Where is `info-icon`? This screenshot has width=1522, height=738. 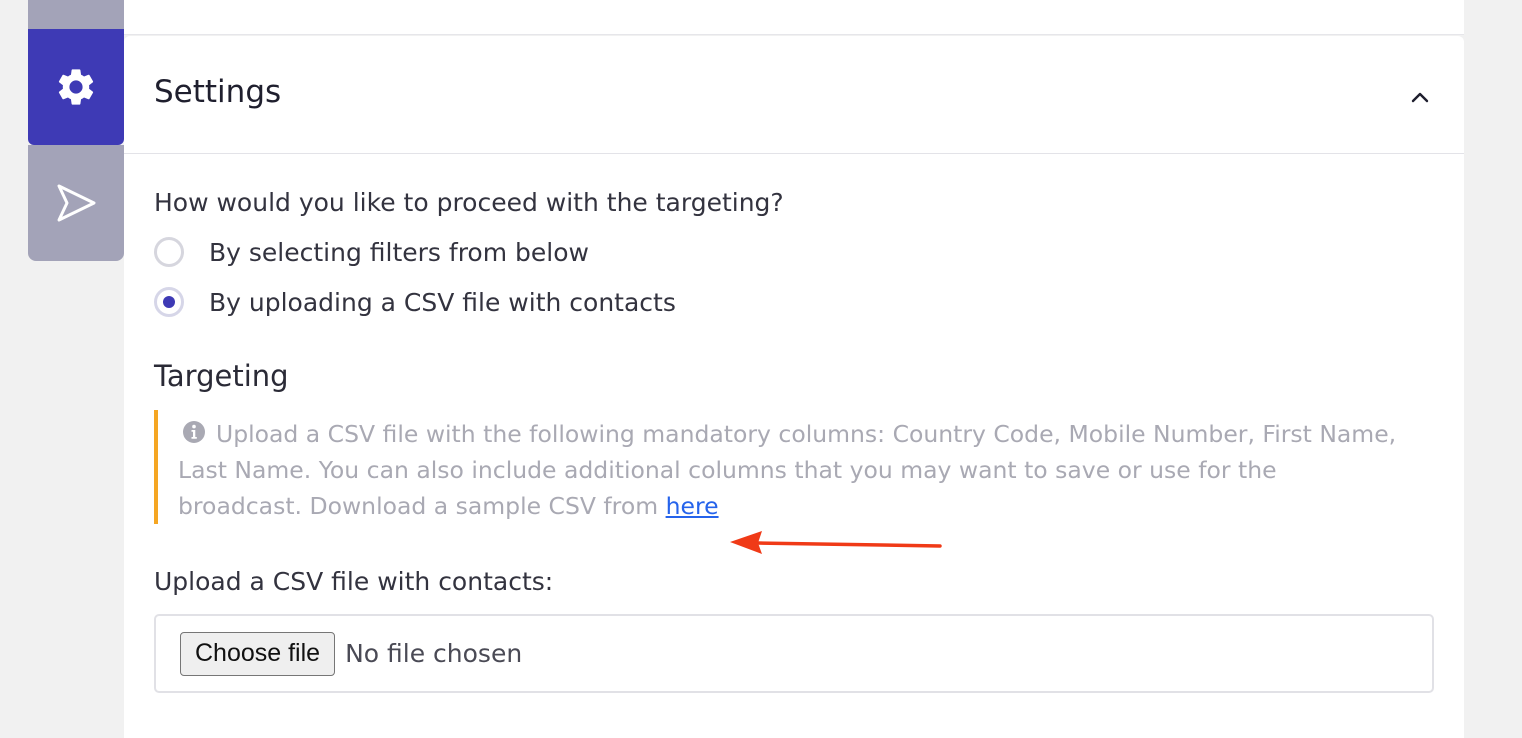
info-icon is located at coordinates (194, 432).